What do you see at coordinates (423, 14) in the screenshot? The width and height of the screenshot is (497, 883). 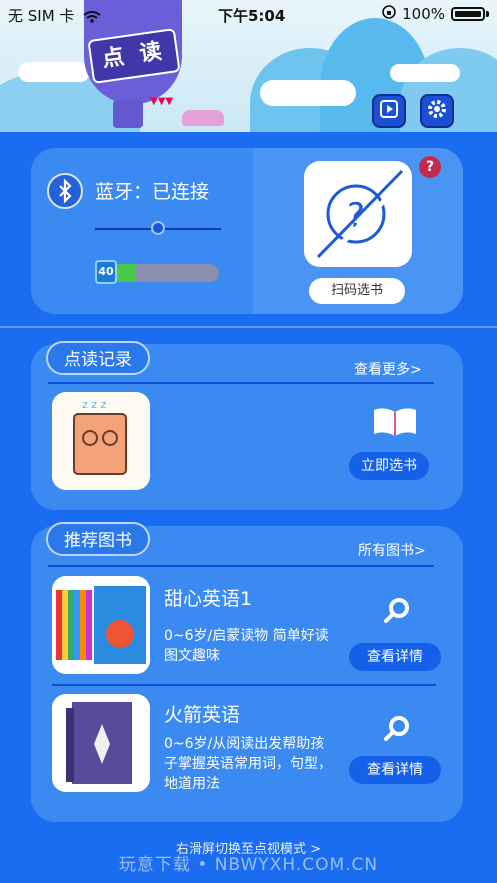 I see `battery-percent: 100%` at bounding box center [423, 14].